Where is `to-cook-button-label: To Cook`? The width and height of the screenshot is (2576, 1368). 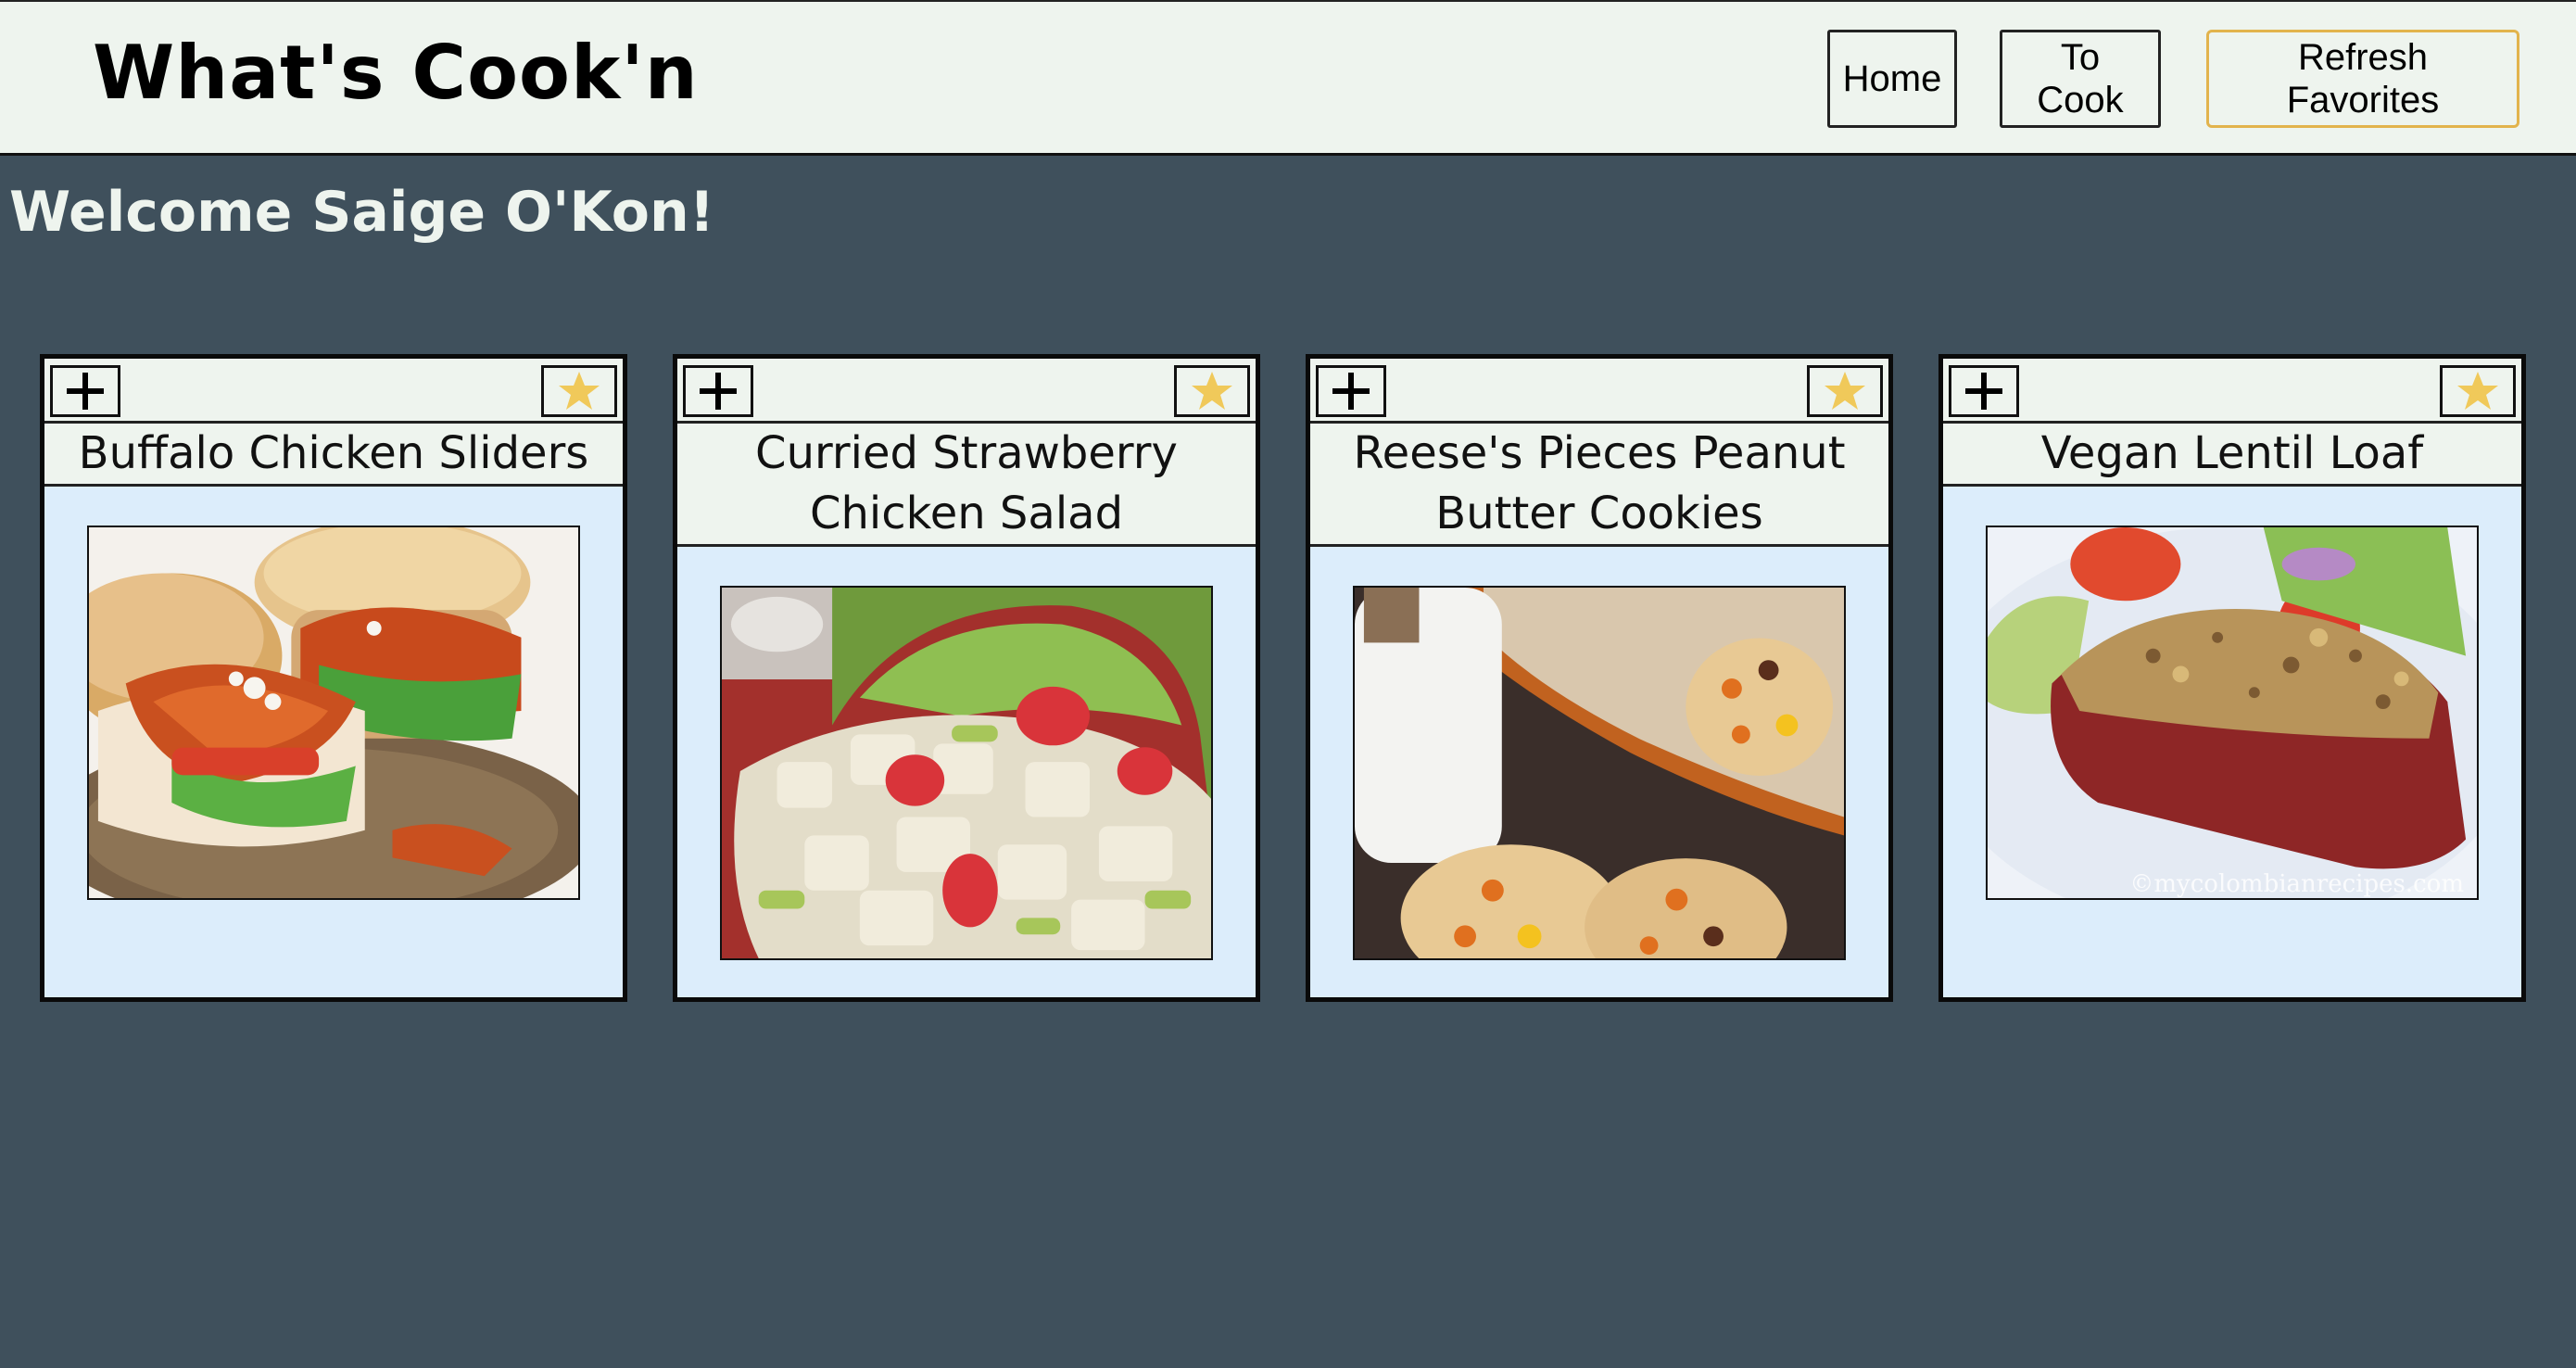 to-cook-button-label: To Cook is located at coordinates (2080, 78).